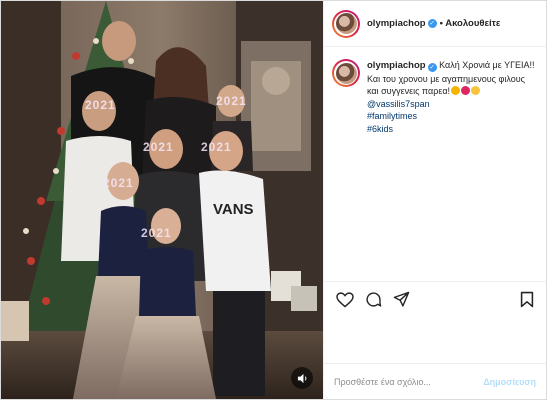  Describe the element at coordinates (466, 90) in the screenshot. I see `heart-emoji-icon` at that location.